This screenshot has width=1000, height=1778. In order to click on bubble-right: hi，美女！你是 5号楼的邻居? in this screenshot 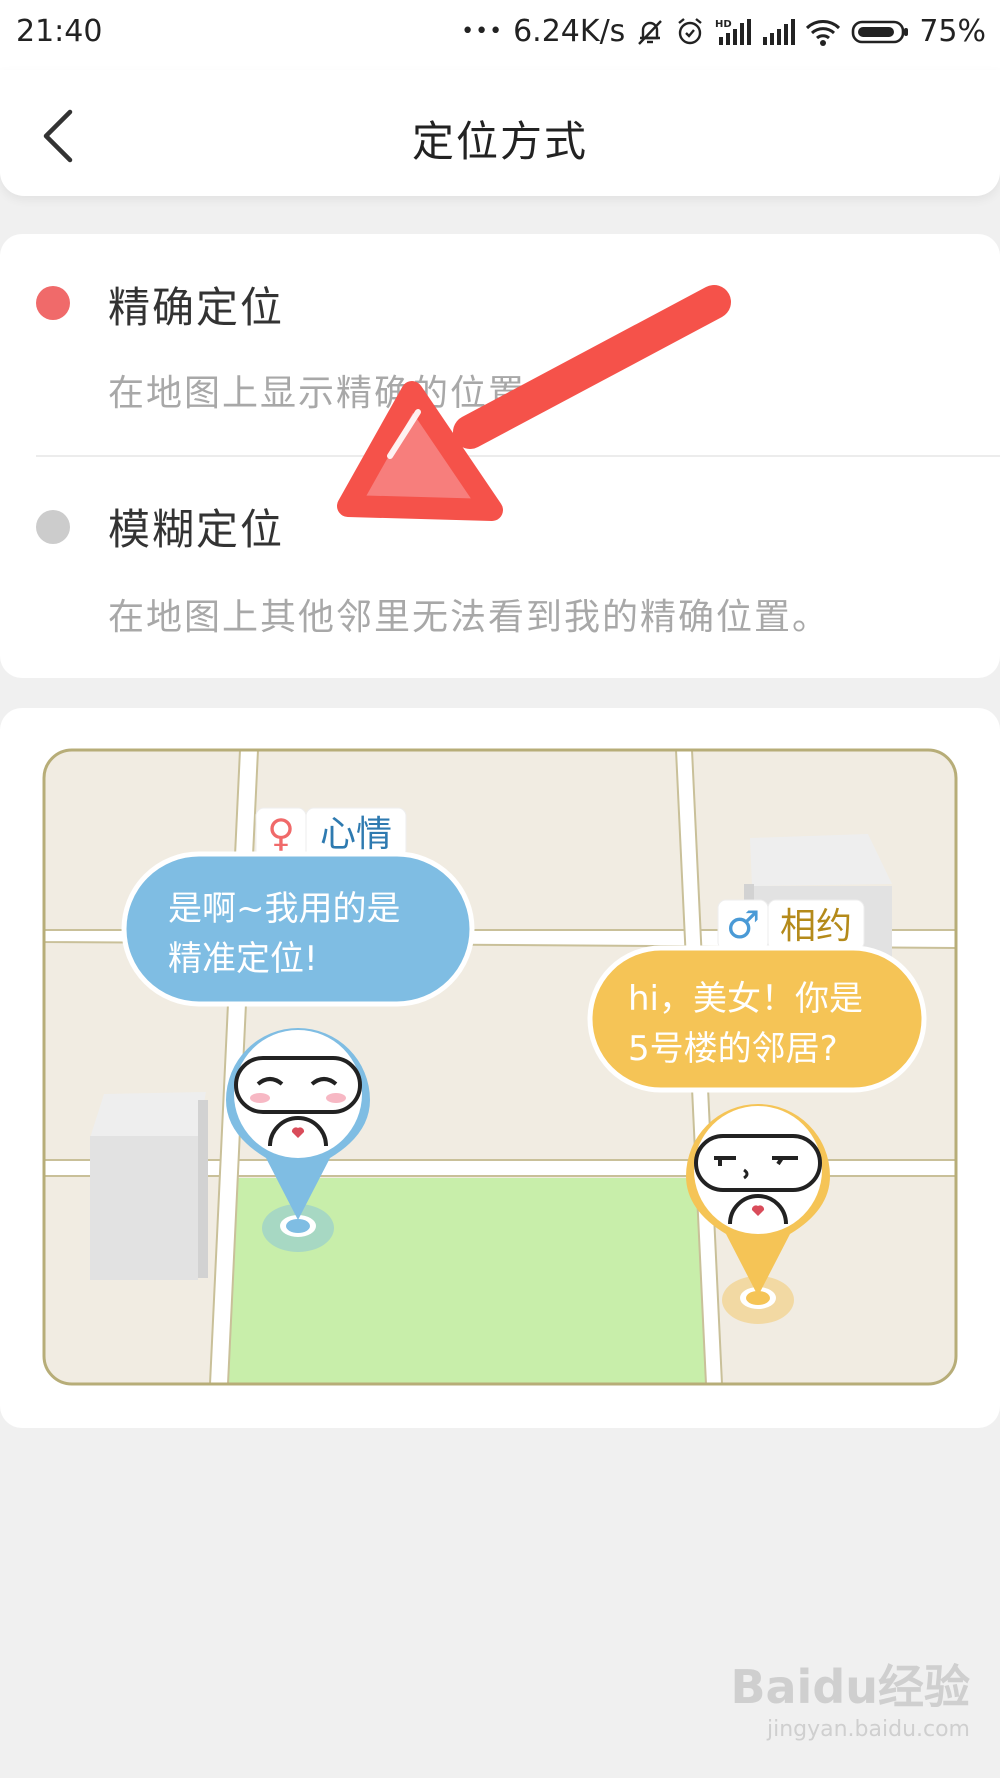, I will do `click(757, 1019)`.